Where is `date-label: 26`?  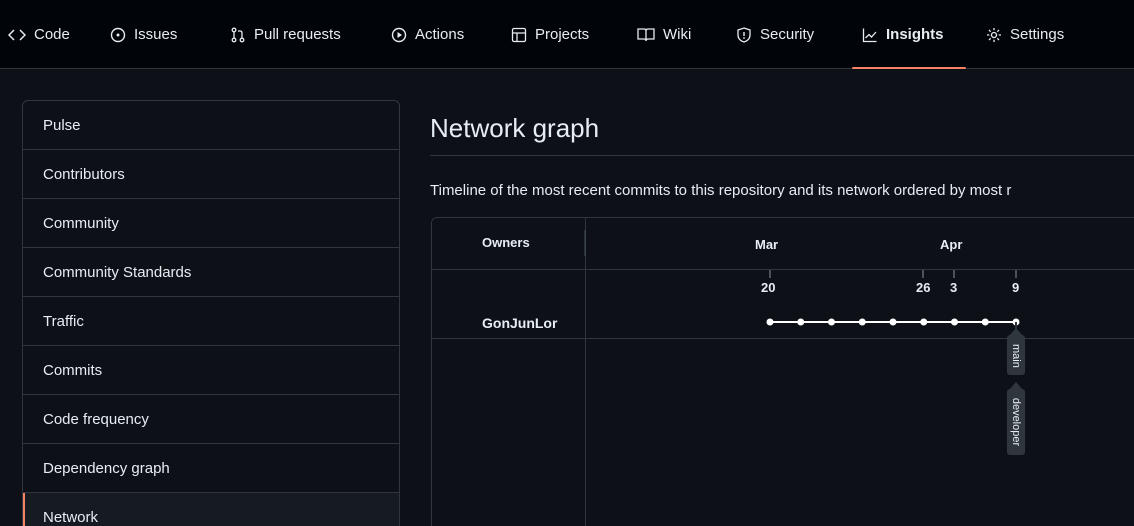 date-label: 26 is located at coordinates (923, 287).